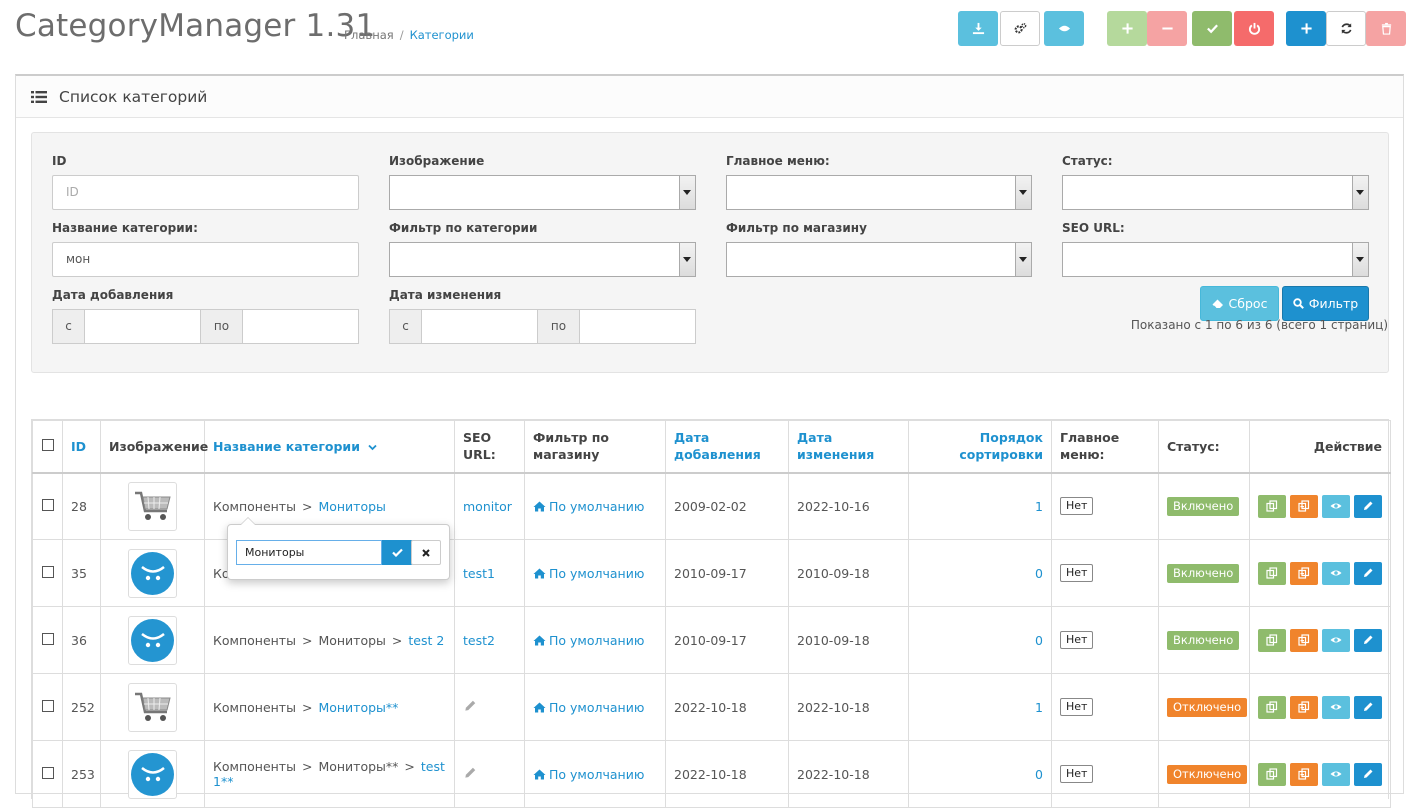  Describe the element at coordinates (479, 640) in the screenshot. I see `seo-url-link: test2` at that location.